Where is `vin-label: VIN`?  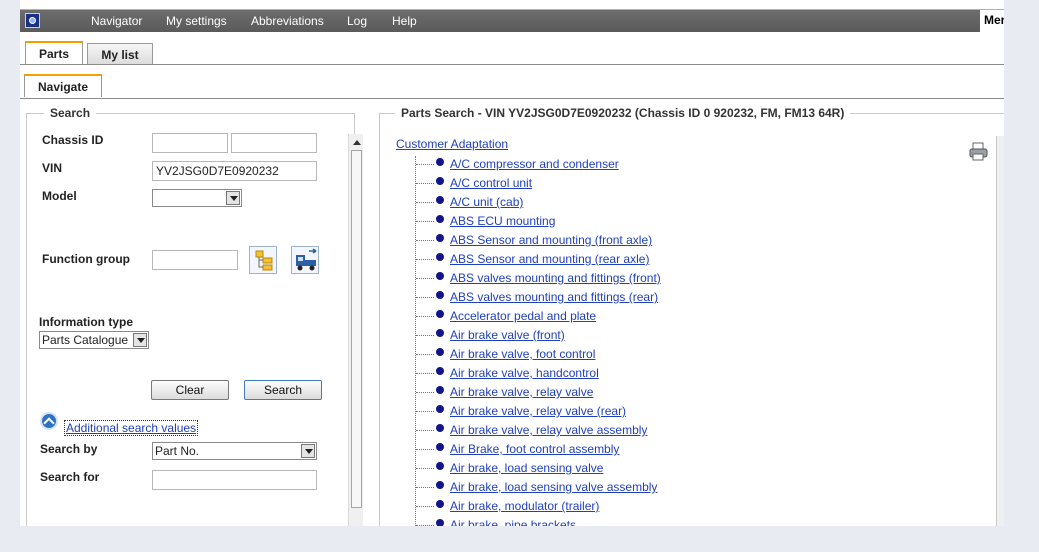 vin-label: VIN is located at coordinates (52, 168).